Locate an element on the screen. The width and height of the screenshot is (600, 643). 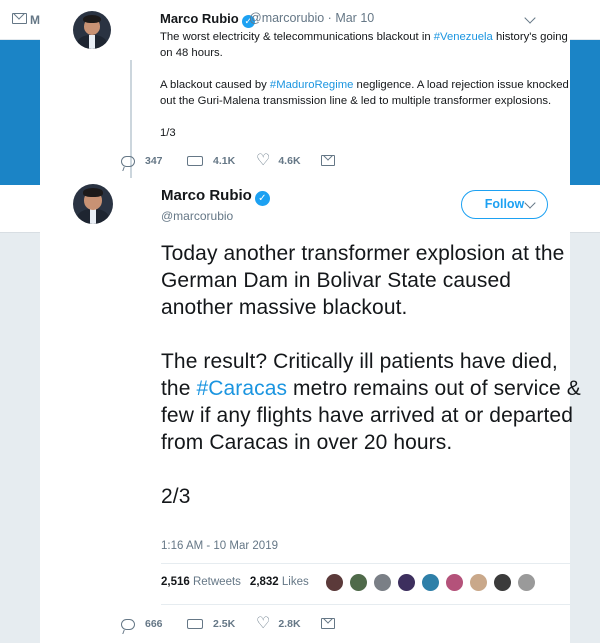
tweet1-handle-date: @marcorubio · Mar 10 is located at coordinates (311, 18).